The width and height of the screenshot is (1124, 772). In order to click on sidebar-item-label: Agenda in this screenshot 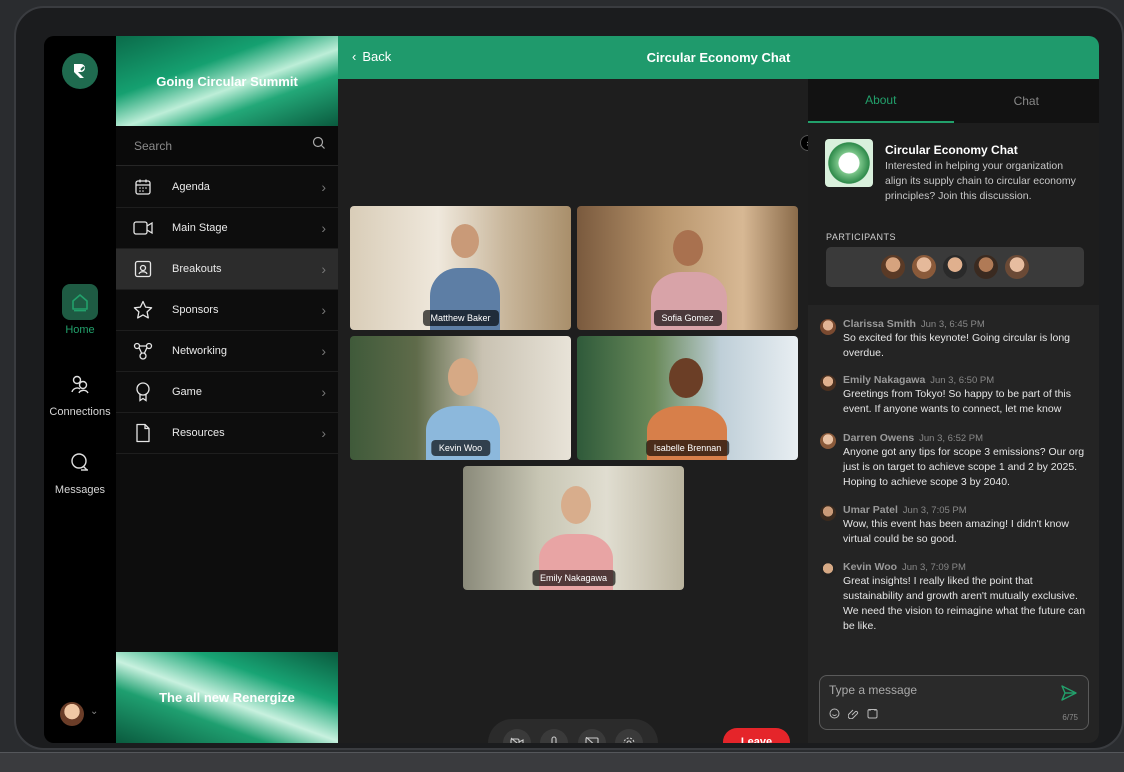, I will do `click(191, 187)`.